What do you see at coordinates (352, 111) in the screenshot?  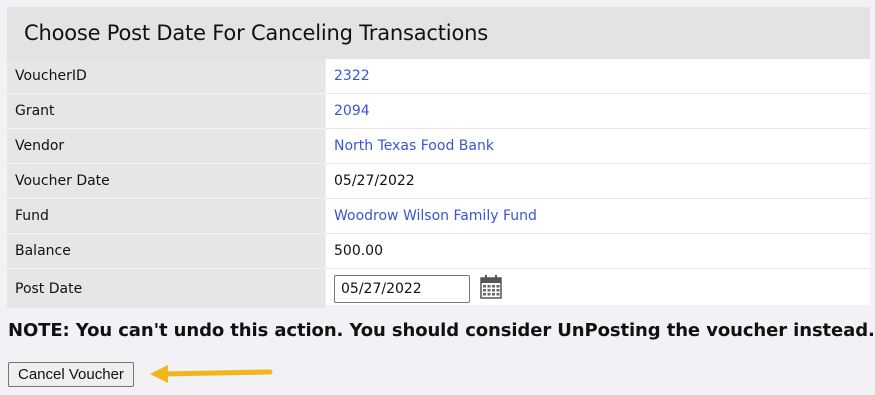 I see `grant-link: 2094` at bounding box center [352, 111].